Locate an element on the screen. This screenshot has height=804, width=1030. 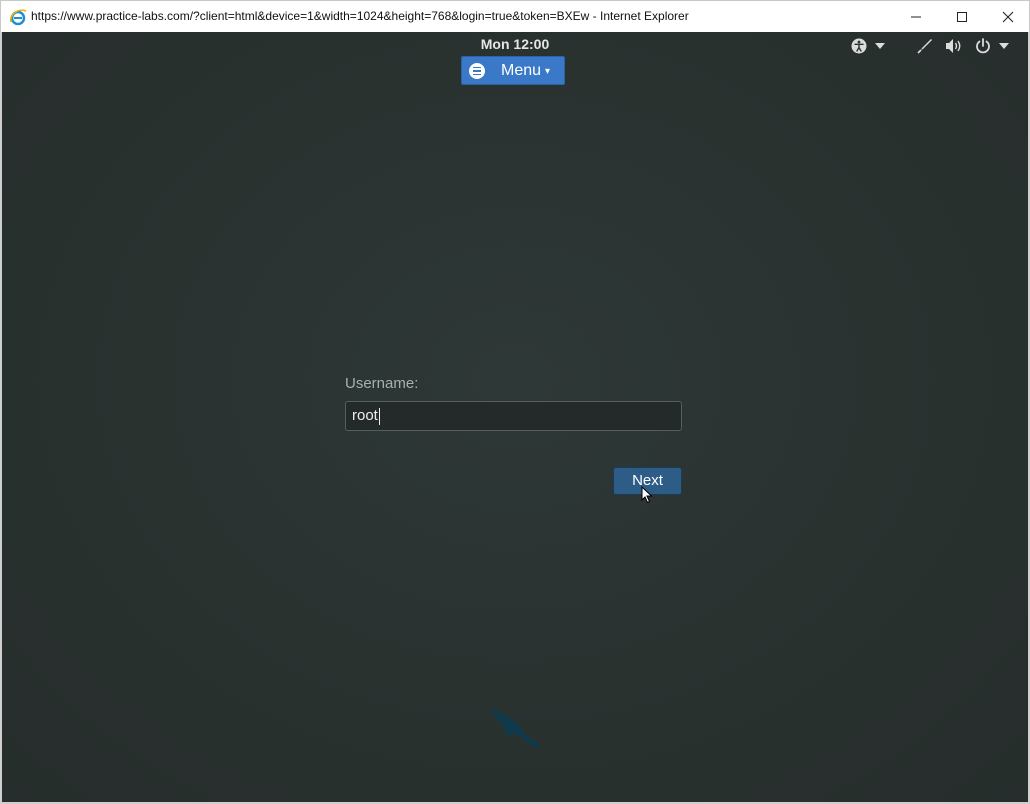
pen-icon is located at coordinates (925, 46).